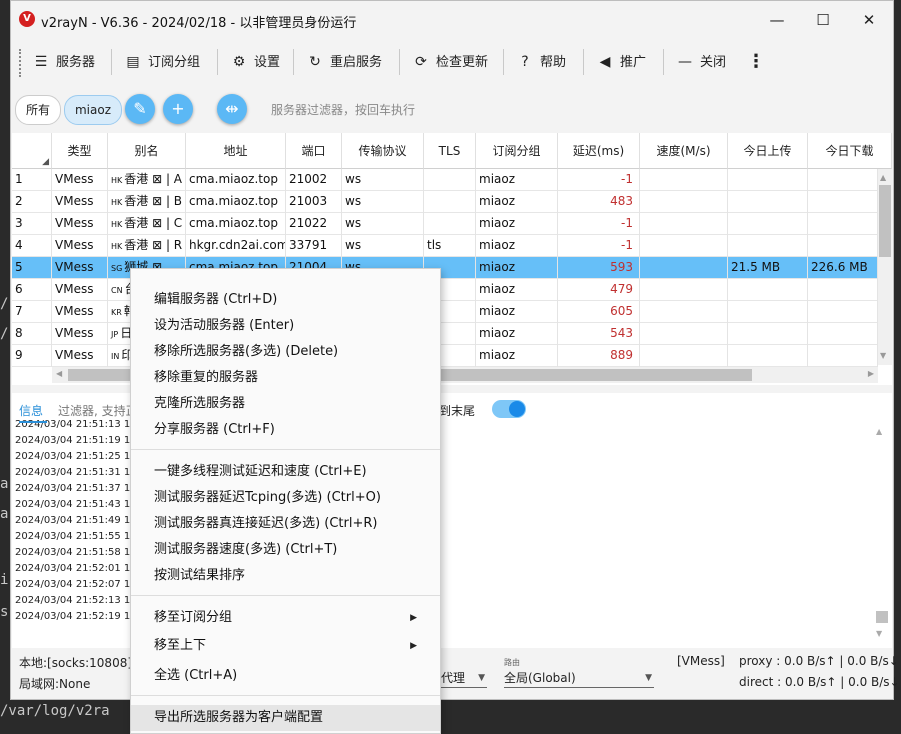 The width and height of the screenshot is (901, 734). Describe the element at coordinates (869, 20) in the screenshot. I see `close-window-button: ✕` at that location.